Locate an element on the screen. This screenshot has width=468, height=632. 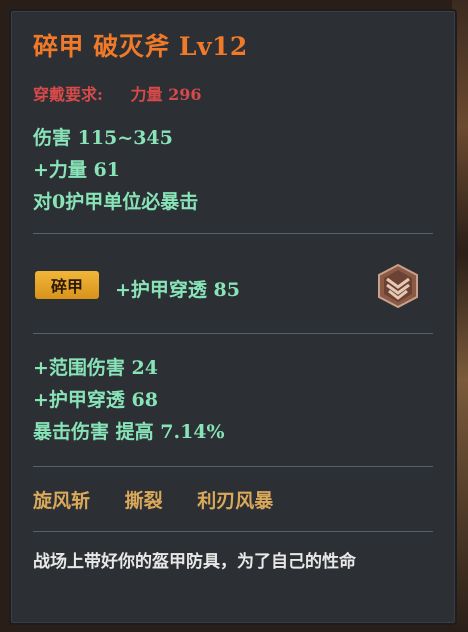
set-bonus: +护甲穿透 85 is located at coordinates (177, 290).